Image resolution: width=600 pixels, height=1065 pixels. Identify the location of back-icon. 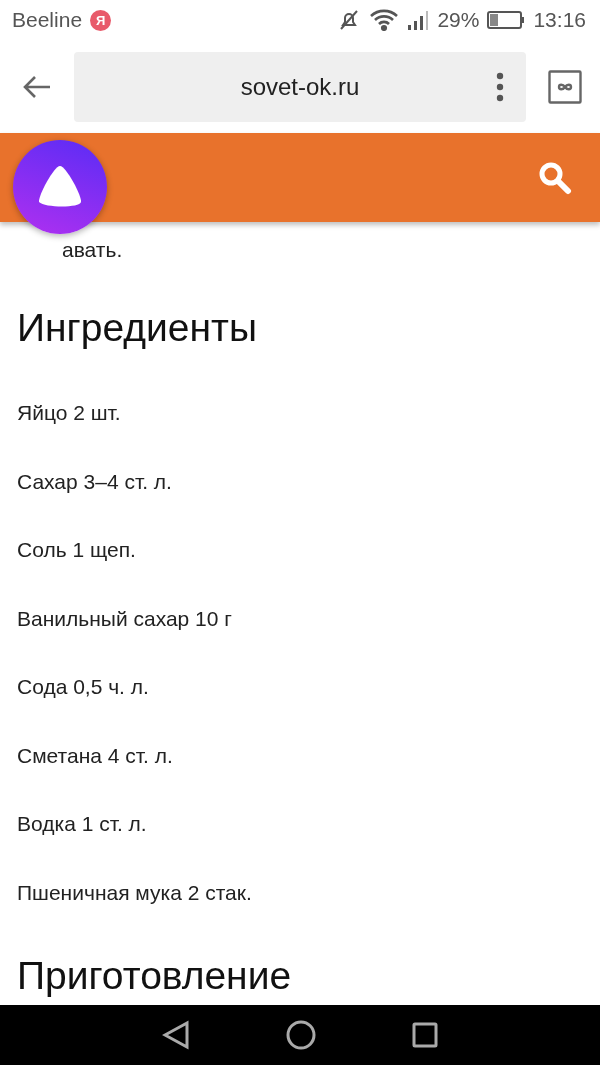
(176, 1035).